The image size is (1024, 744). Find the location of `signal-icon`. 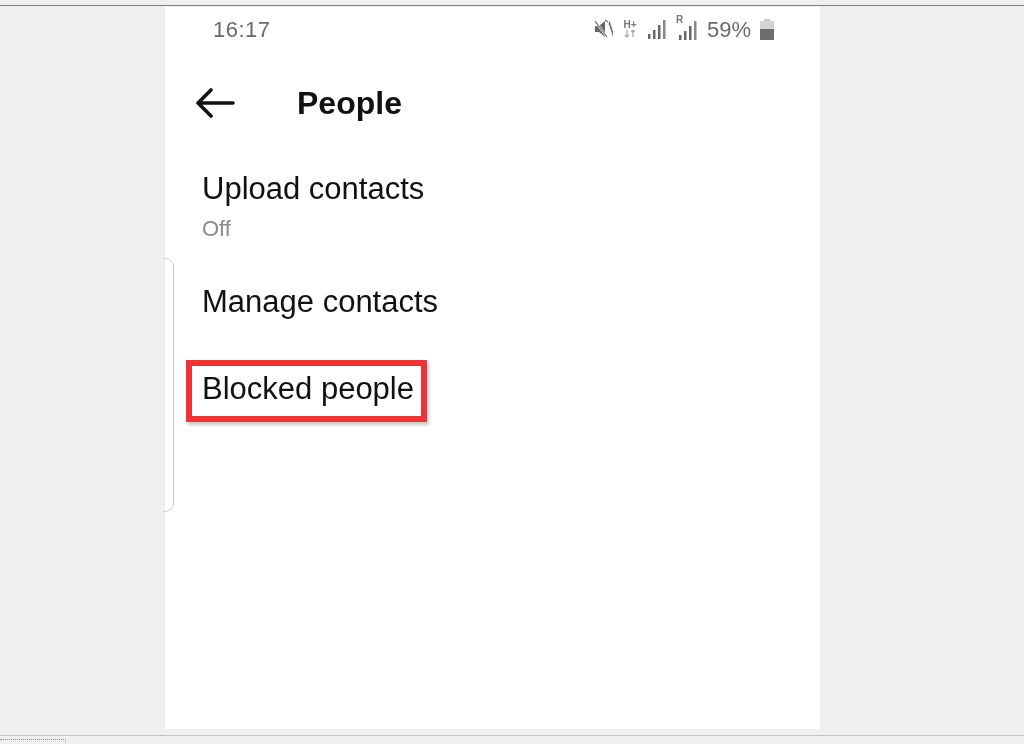

signal-icon is located at coordinates (656, 29).